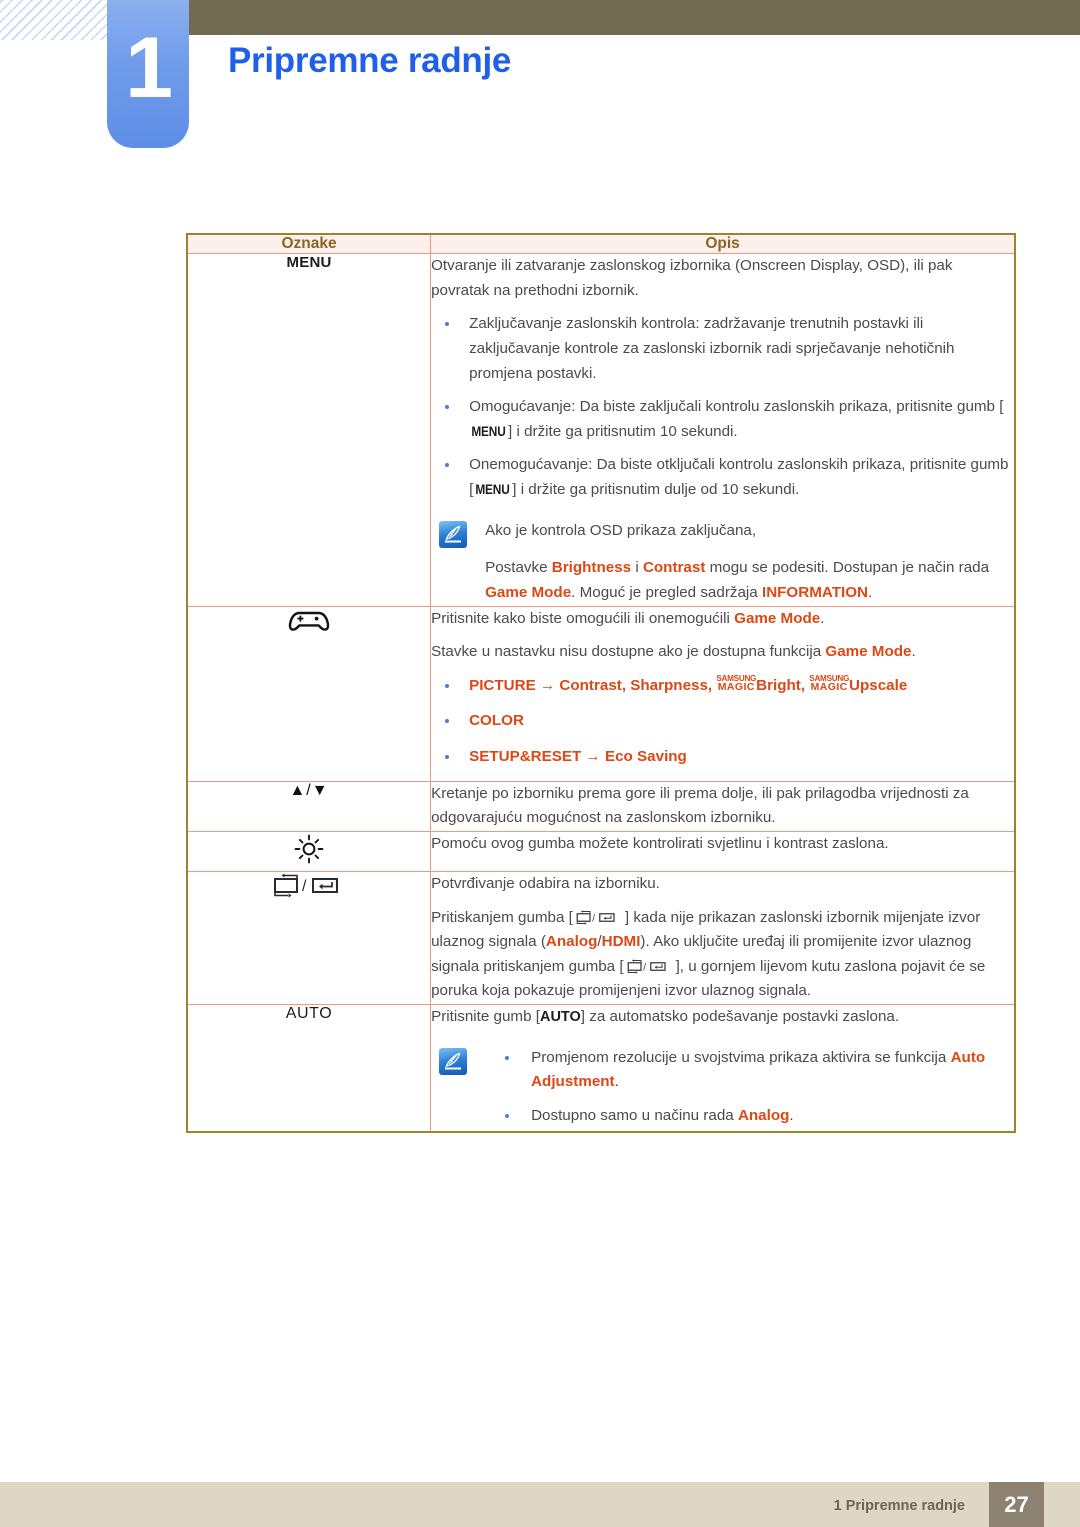  What do you see at coordinates (621, 530) in the screenshot?
I see `note-paragraph: Ako je kontrola OSD prikaza zaključana,` at bounding box center [621, 530].